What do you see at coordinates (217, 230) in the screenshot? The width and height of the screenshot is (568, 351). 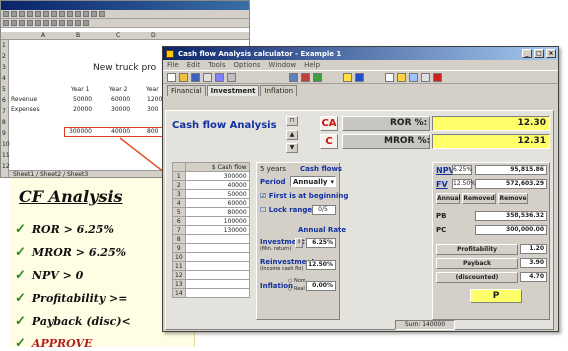 I see `cash-flow-cell: 130000` at bounding box center [217, 230].